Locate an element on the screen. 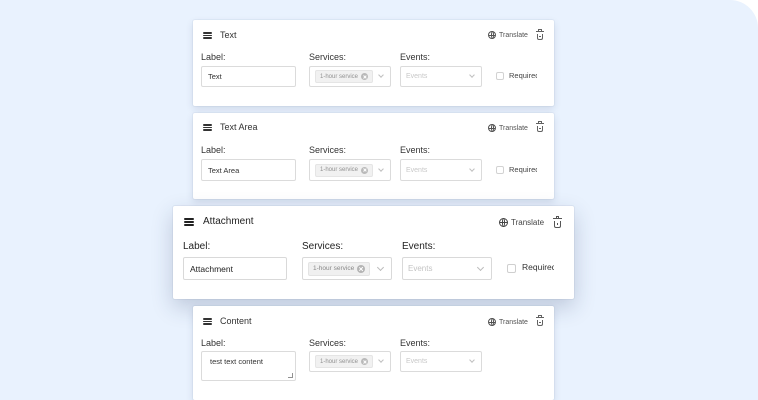 This screenshot has width=758, height=400. label-input: Text is located at coordinates (248, 76).